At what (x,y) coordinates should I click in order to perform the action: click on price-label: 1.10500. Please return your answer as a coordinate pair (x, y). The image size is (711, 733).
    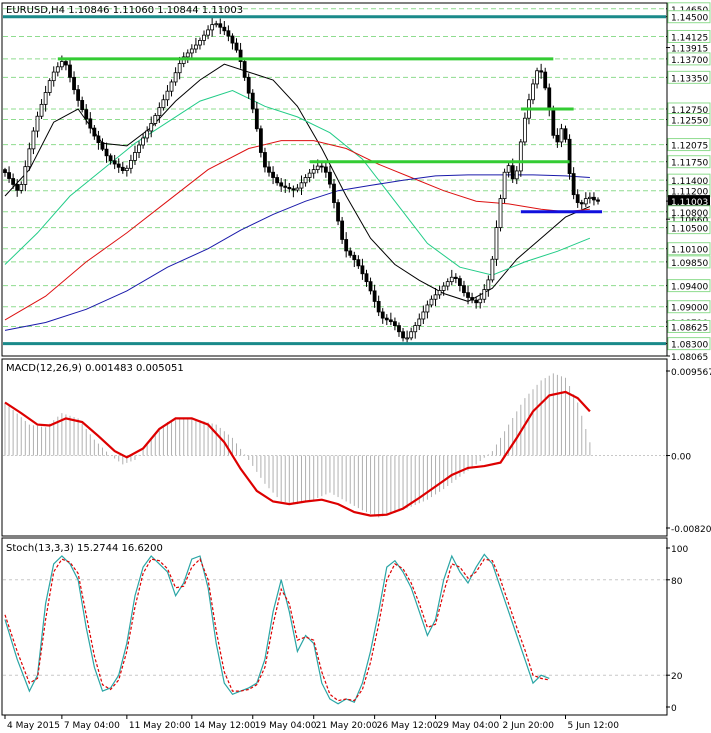
    Looking at the image, I should click on (689, 230).